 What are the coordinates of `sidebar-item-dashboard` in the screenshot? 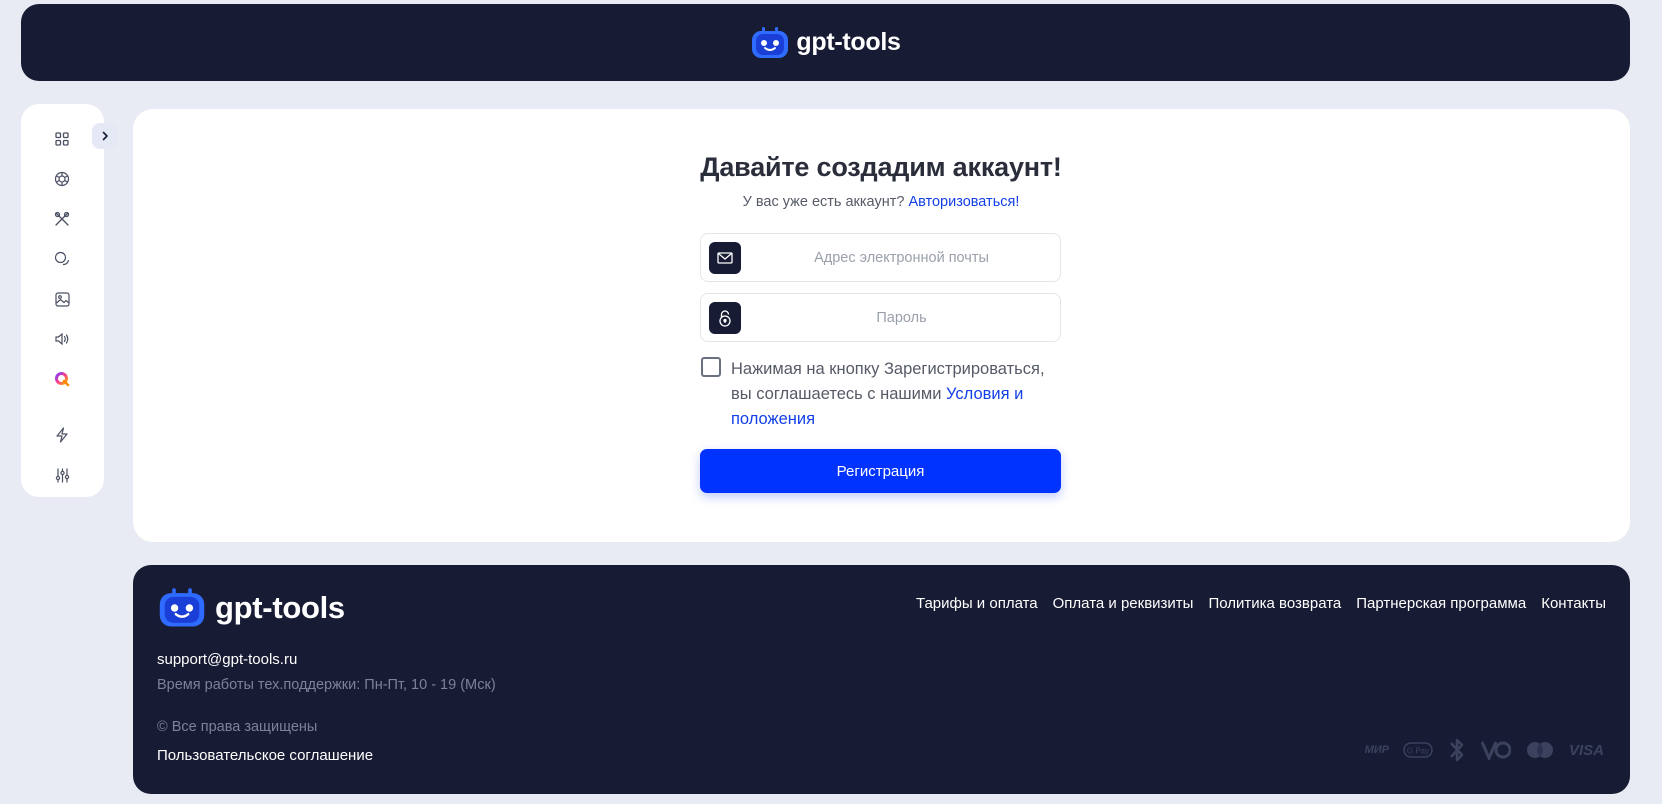 It's located at (62, 139).